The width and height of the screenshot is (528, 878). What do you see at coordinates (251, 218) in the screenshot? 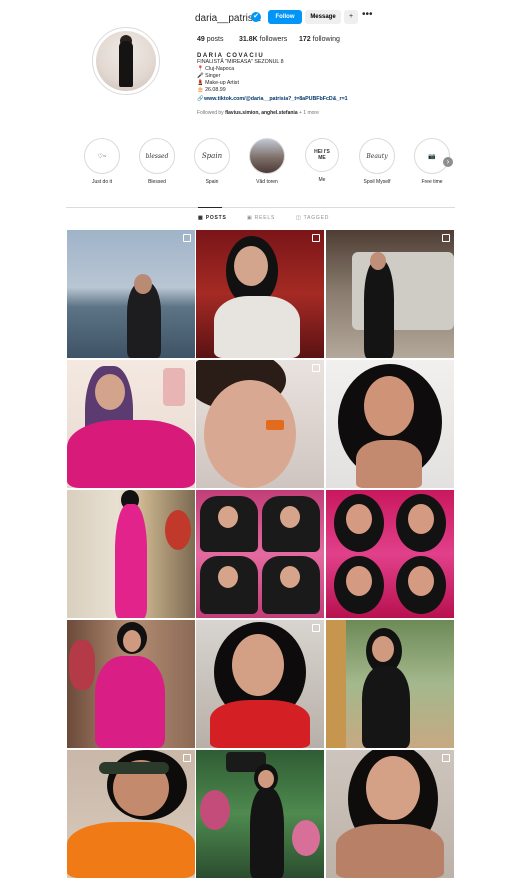
I see `reels-icon: ▣` at bounding box center [251, 218].